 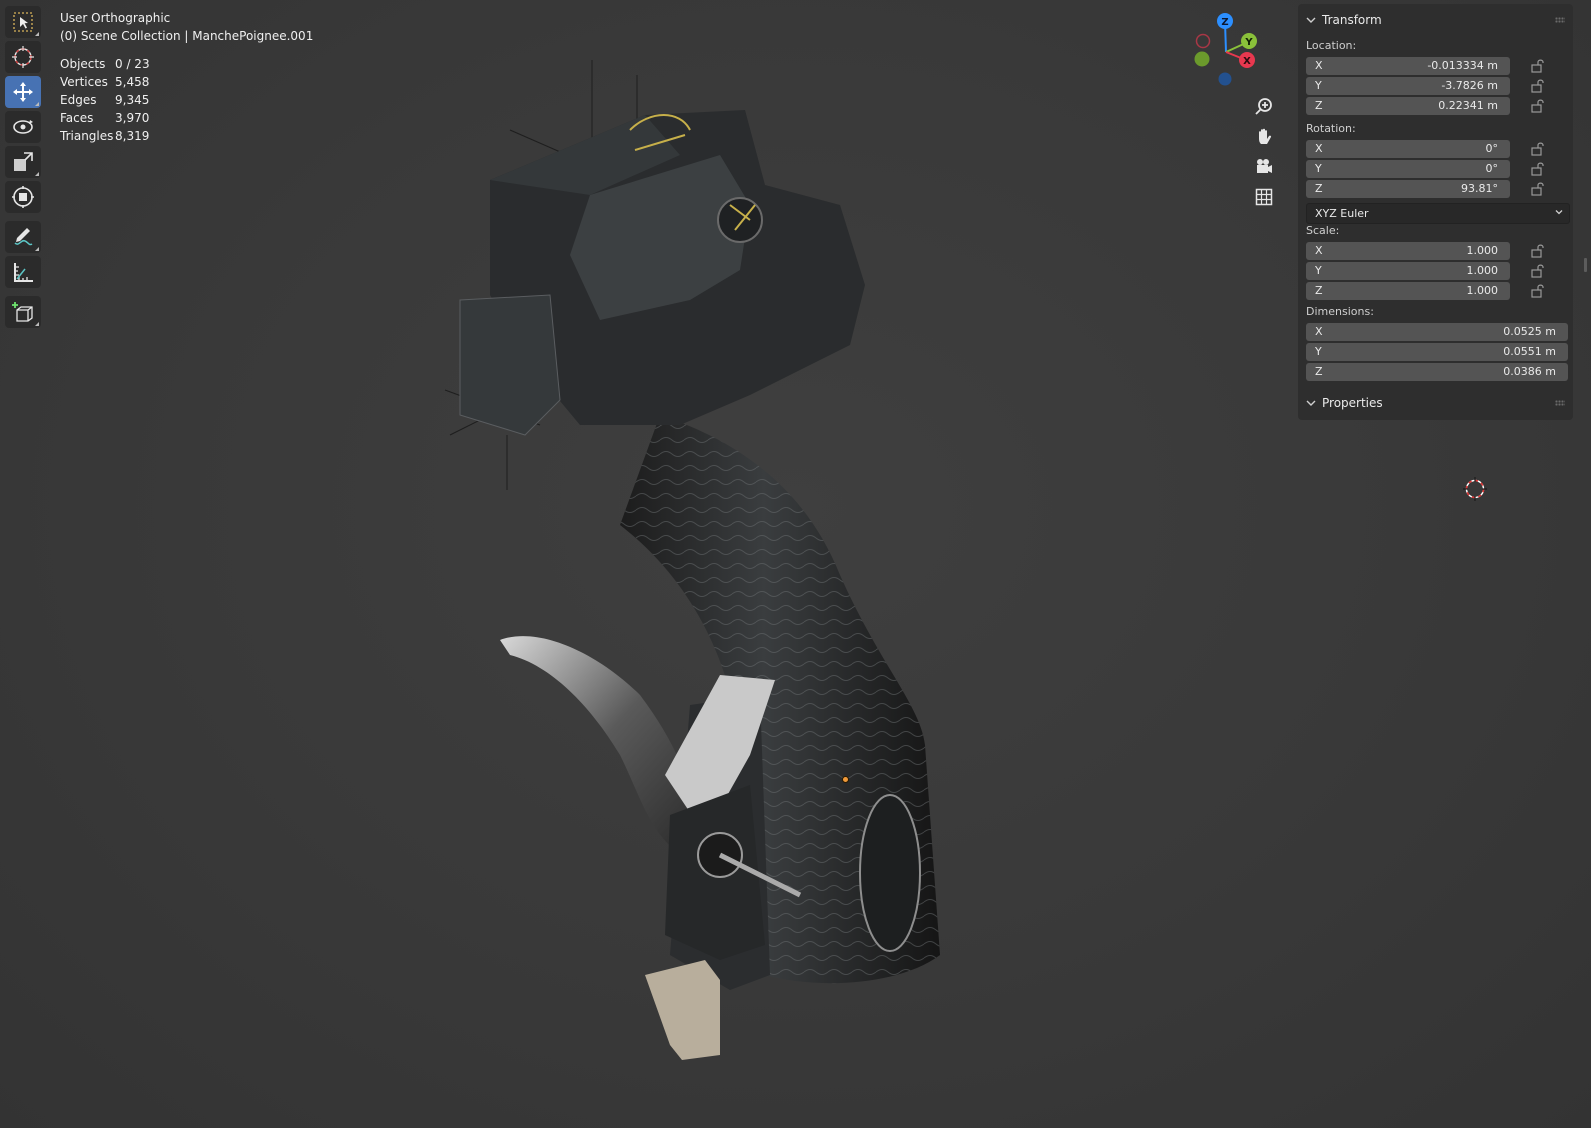 I want to click on cursor-tool, so click(x=23, y=57).